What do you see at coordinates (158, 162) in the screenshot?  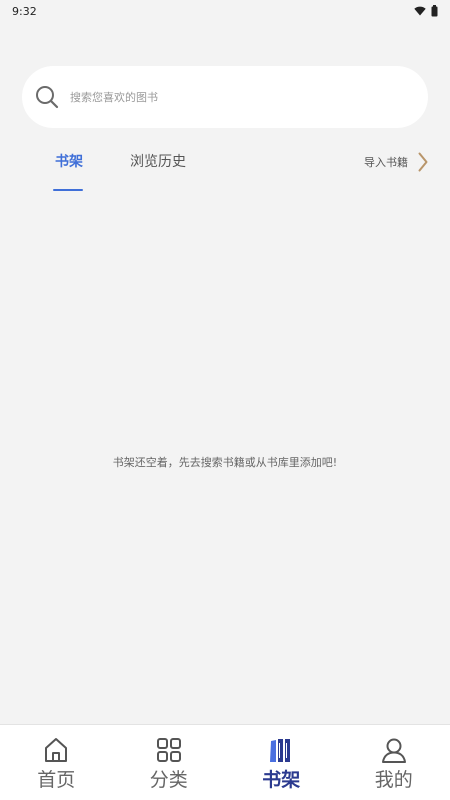 I see `tab-browse-history: 浏览历史` at bounding box center [158, 162].